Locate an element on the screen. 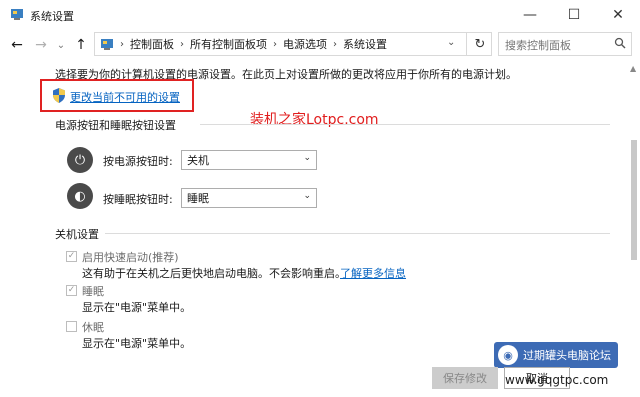  title-bar: 系统设置 — ☐ ✕ is located at coordinates (320, 15).